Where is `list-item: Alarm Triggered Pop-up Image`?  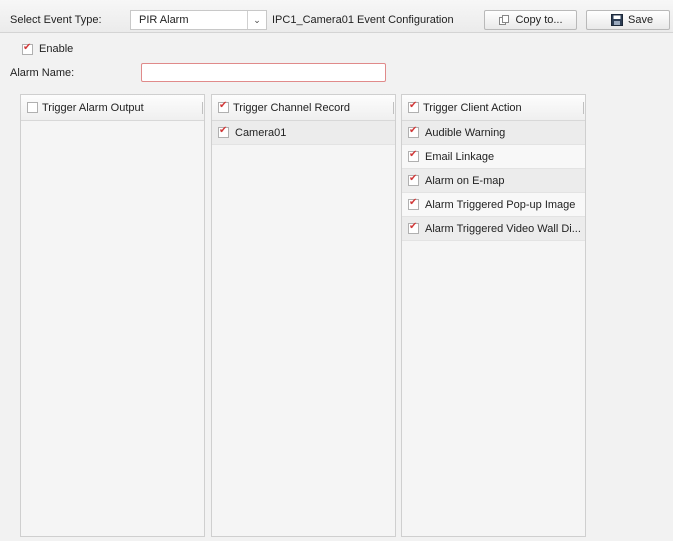 list-item: Alarm Triggered Pop-up Image is located at coordinates (493, 205).